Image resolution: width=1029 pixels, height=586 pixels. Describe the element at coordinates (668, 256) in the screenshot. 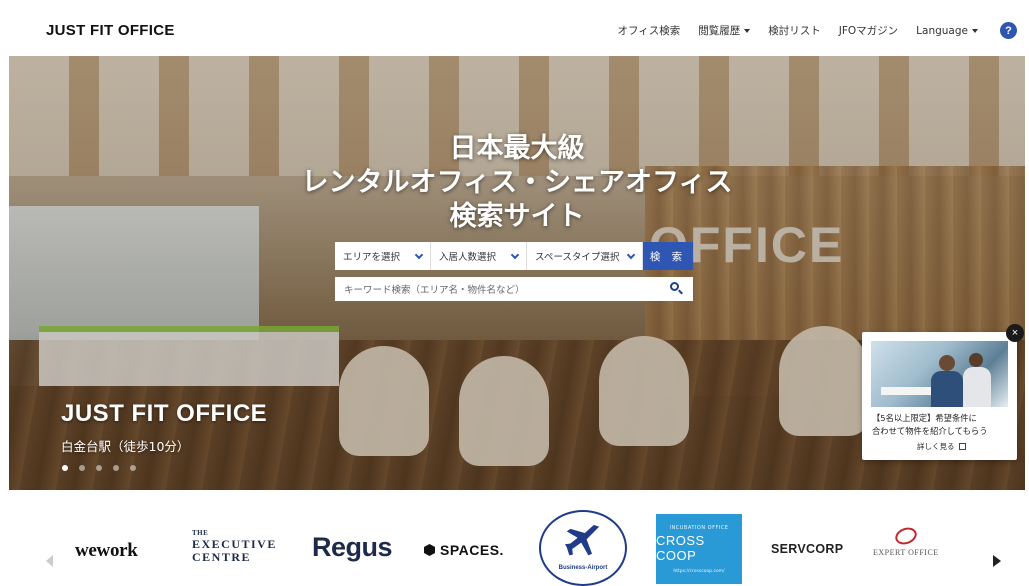

I see `search-button: 検 索` at that location.